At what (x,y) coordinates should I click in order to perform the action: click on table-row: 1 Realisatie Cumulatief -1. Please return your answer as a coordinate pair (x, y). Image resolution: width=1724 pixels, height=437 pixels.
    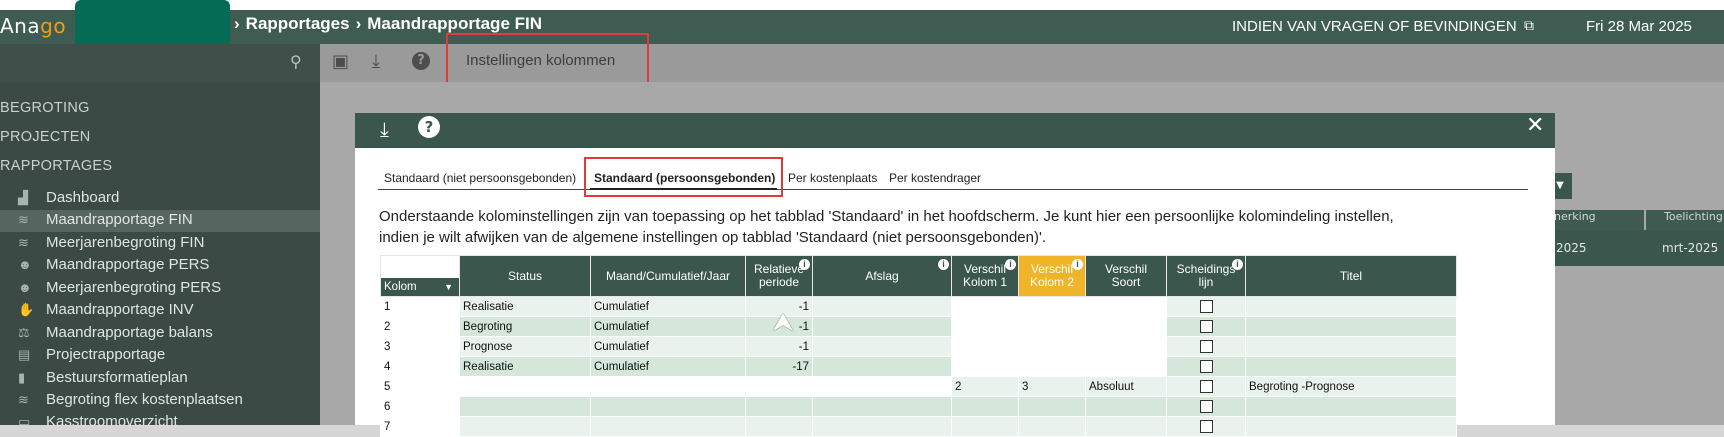
    Looking at the image, I should click on (918, 306).